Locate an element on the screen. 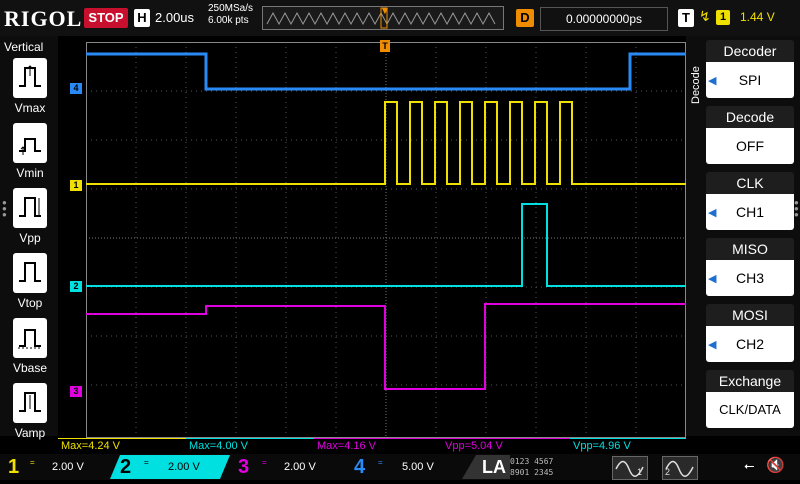  ch1-trace is located at coordinates (386, 143).